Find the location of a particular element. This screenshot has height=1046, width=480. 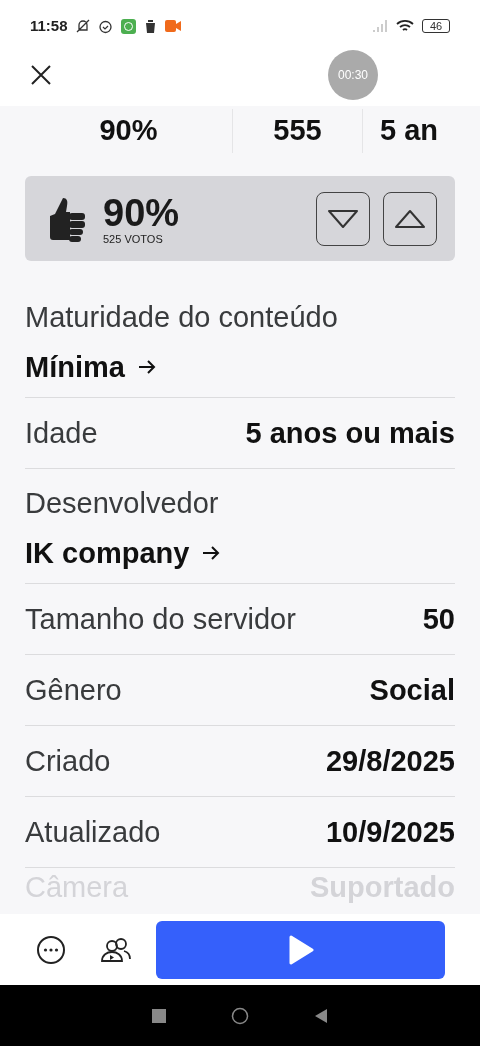

bell-off-icon is located at coordinates (82, 26).